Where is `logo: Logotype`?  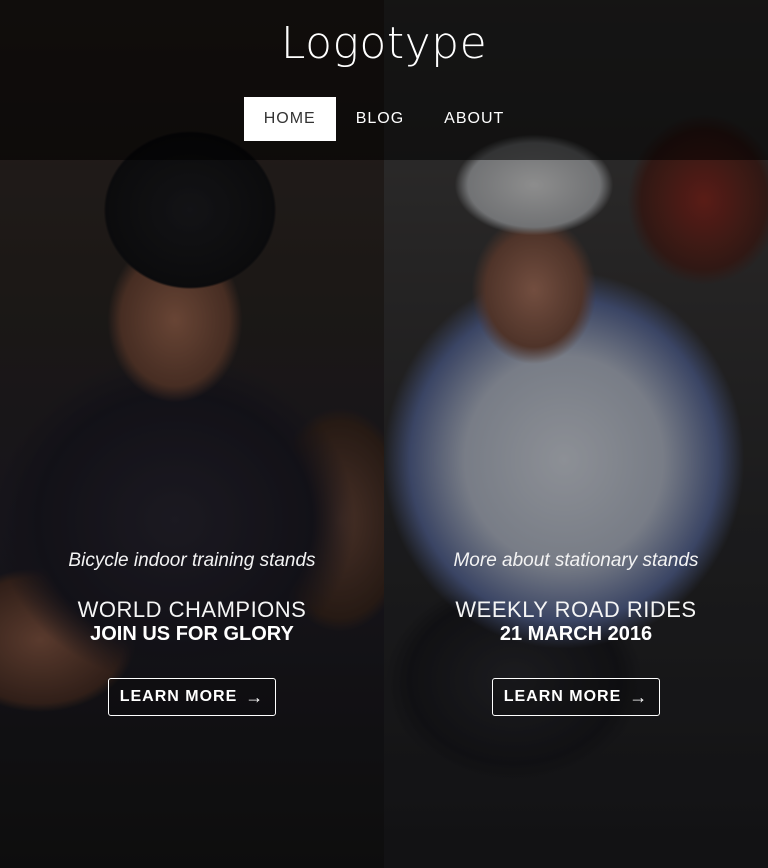
logo: Logotype is located at coordinates (384, 43).